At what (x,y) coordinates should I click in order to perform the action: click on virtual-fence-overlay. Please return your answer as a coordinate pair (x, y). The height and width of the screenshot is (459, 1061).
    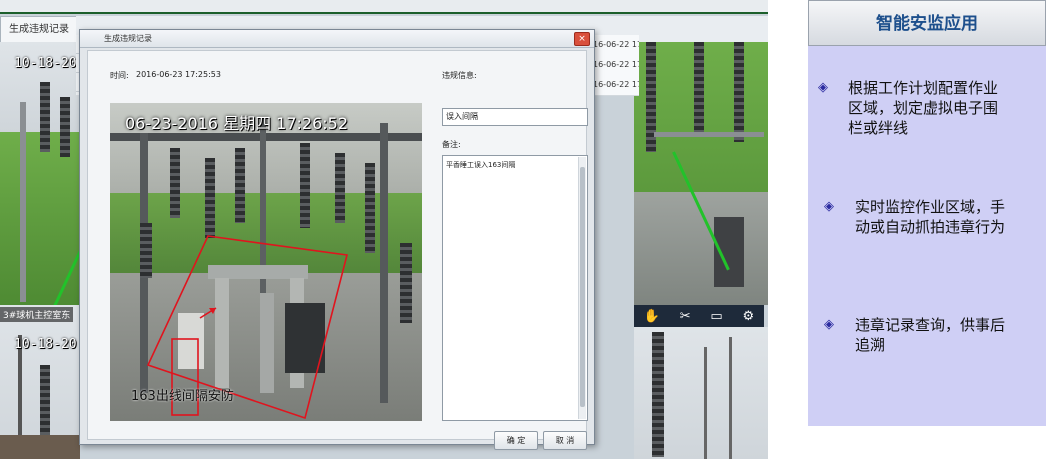
    Looking at the image, I should click on (247, 327).